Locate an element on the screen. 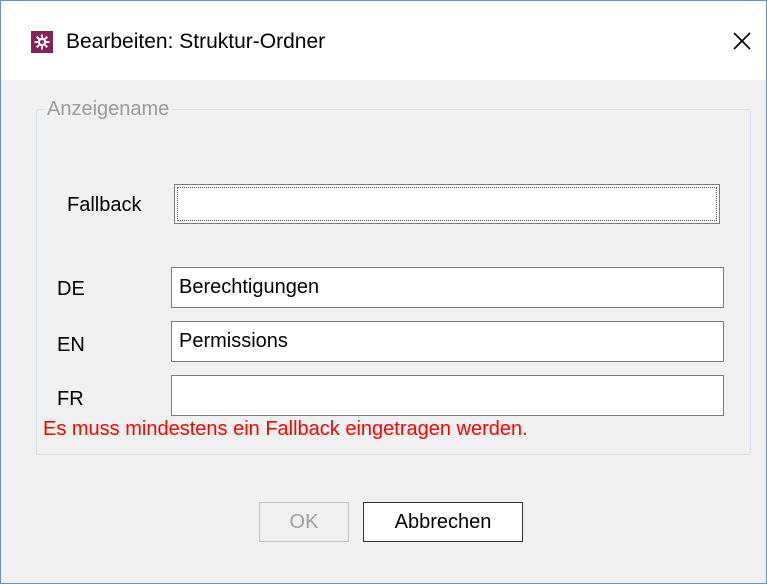 This screenshot has width=767, height=584. en-label: EN is located at coordinates (71, 345).